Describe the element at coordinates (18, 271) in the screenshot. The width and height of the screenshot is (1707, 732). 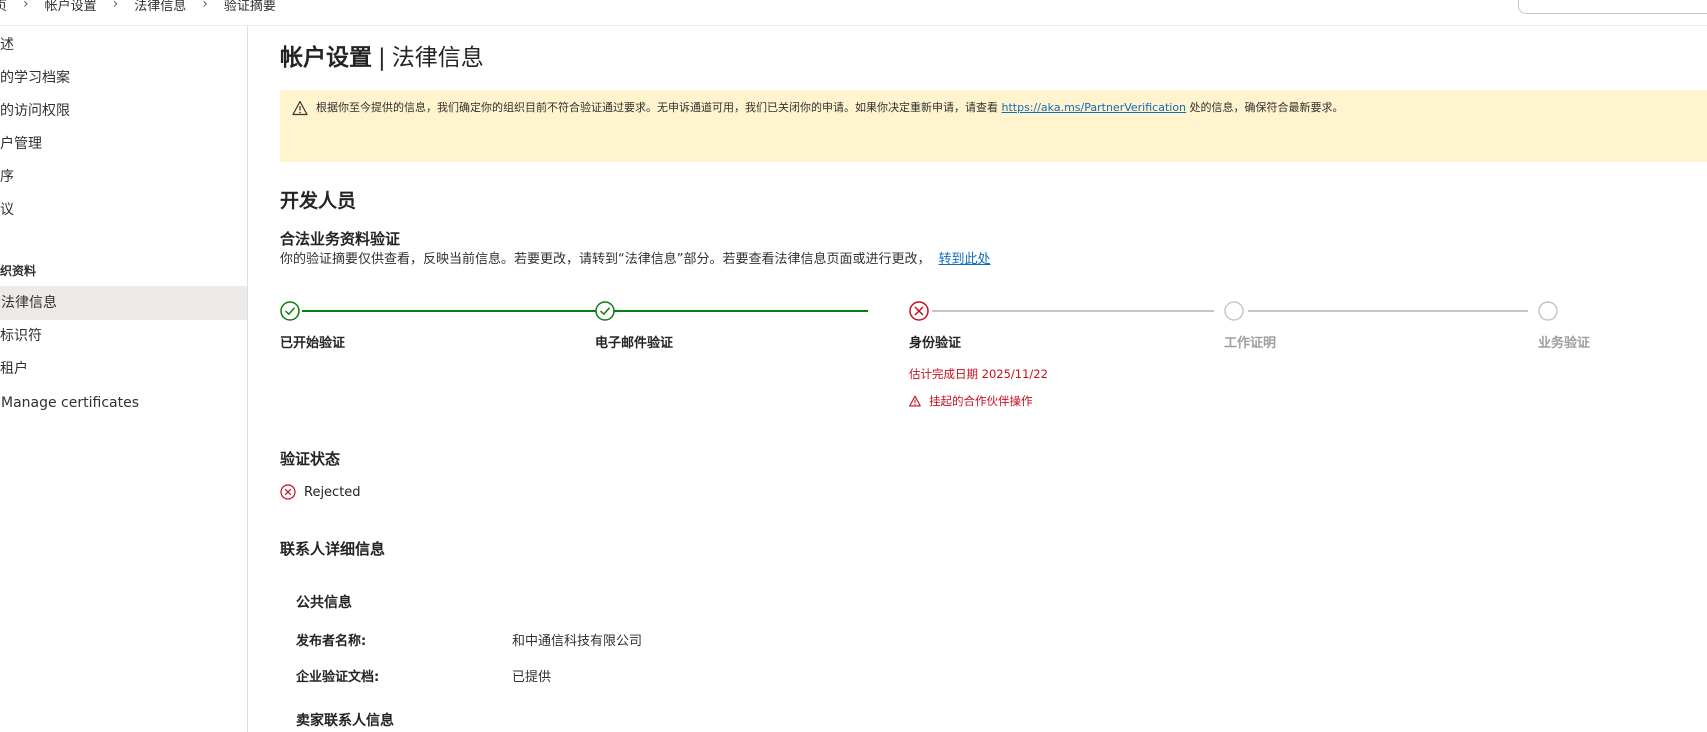
I see `sidebar-section-org-profile: 织资料` at that location.